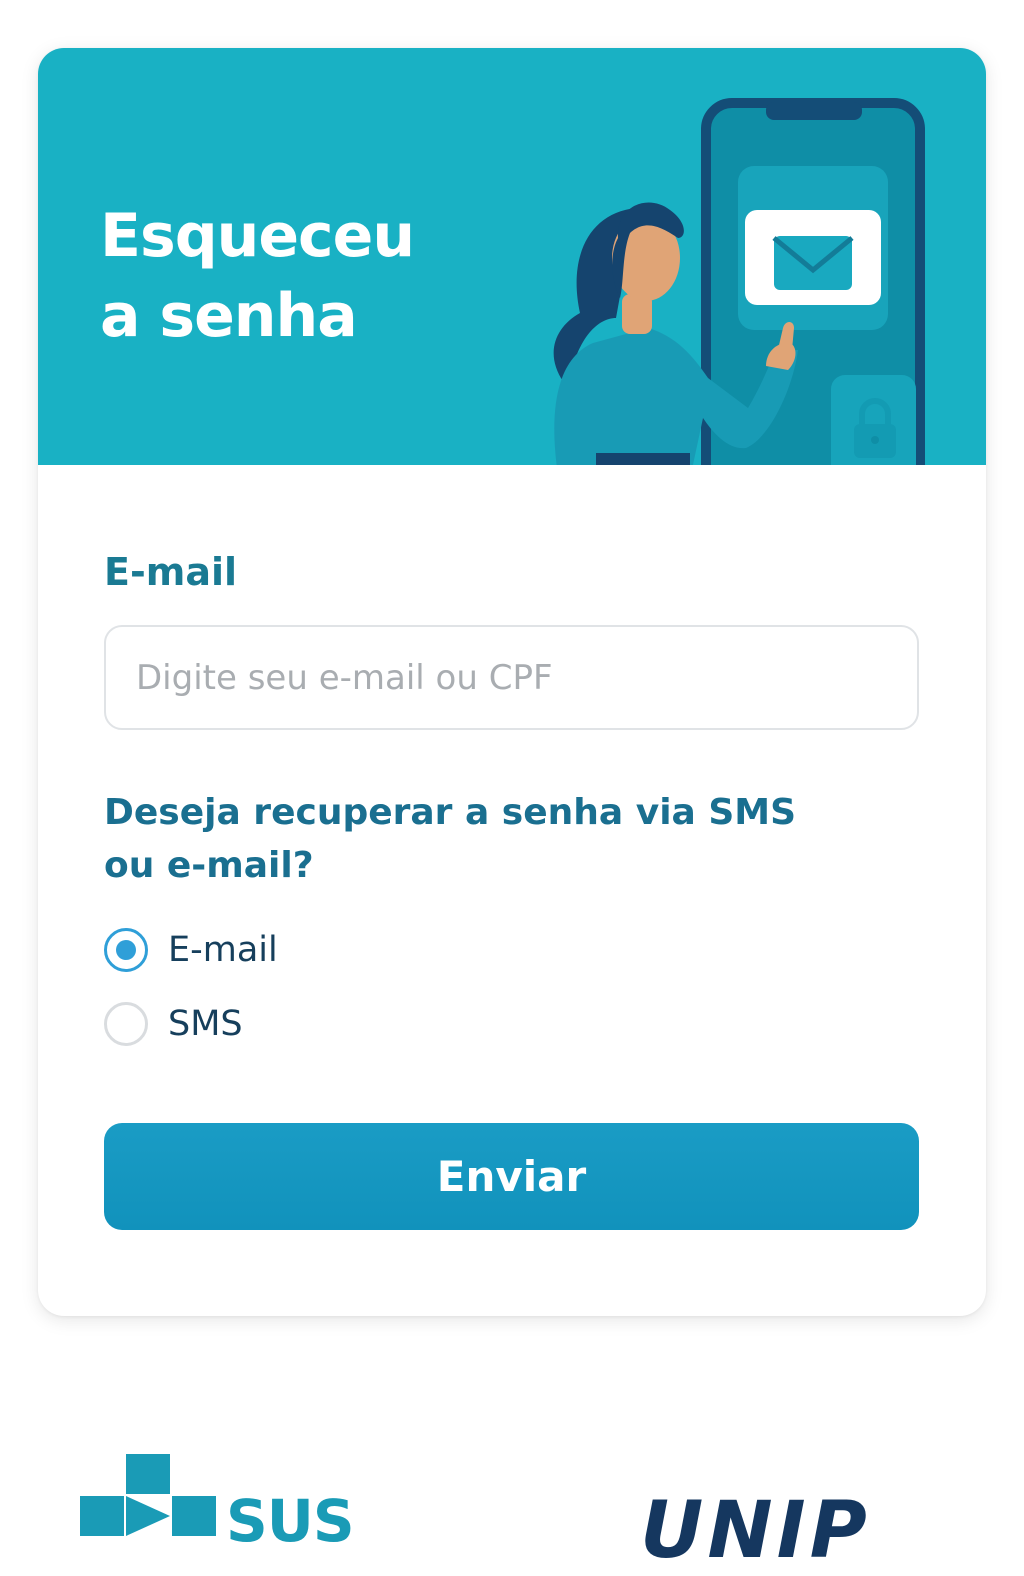 Image resolution: width=1024 pixels, height=1576 pixels. Describe the element at coordinates (126, 950) in the screenshot. I see `radio-email` at that location.